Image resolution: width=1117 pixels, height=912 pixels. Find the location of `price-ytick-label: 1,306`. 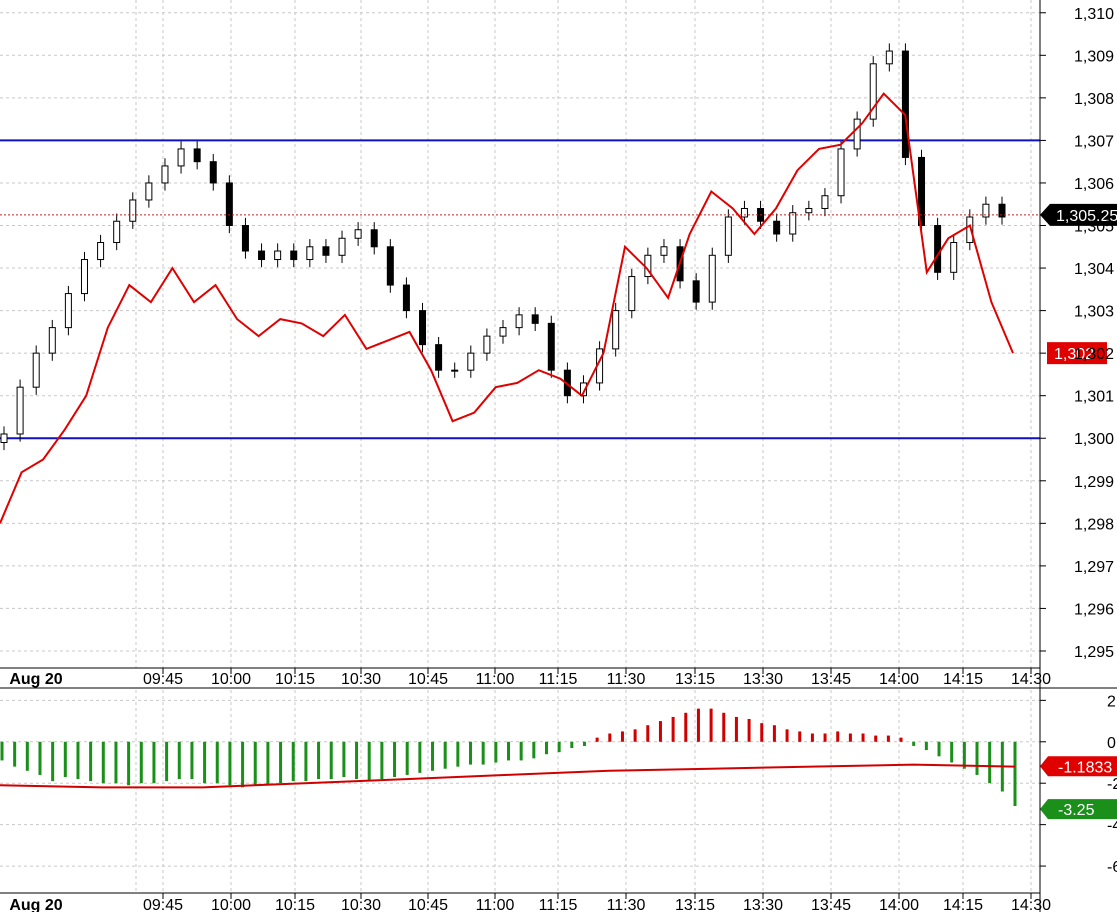

price-ytick-label: 1,306 is located at coordinates (1094, 184).